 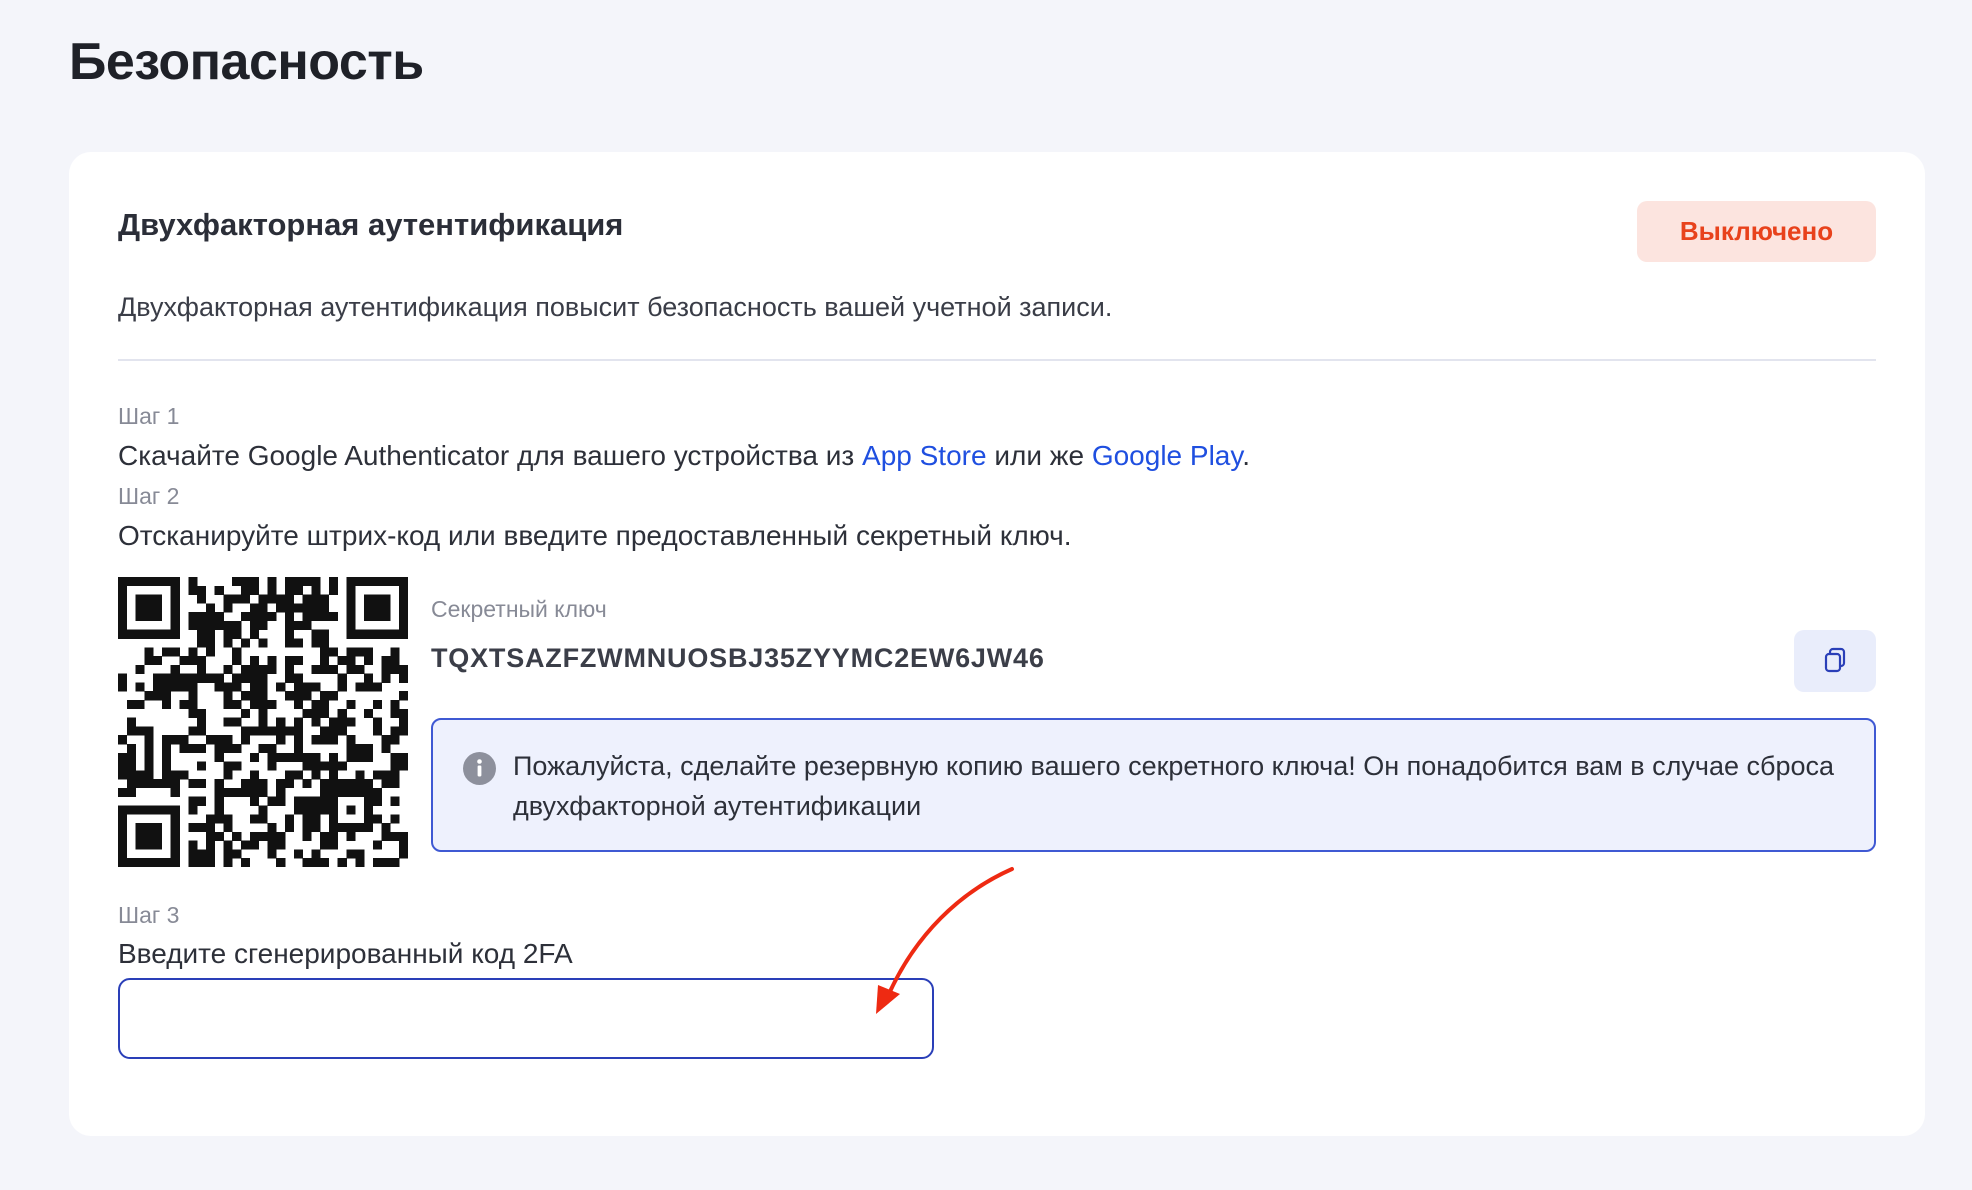 What do you see at coordinates (1167, 455) in the screenshot?
I see `google-play-link: Google Play` at bounding box center [1167, 455].